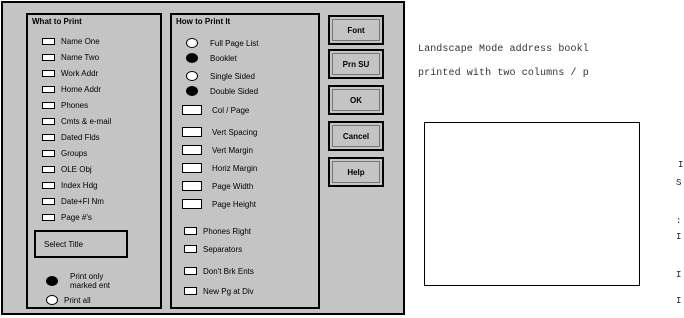 The width and height of the screenshot is (684, 318). Describe the element at coordinates (219, 168) in the screenshot. I see `field-horiz-margin: Horiz Margin` at that location.